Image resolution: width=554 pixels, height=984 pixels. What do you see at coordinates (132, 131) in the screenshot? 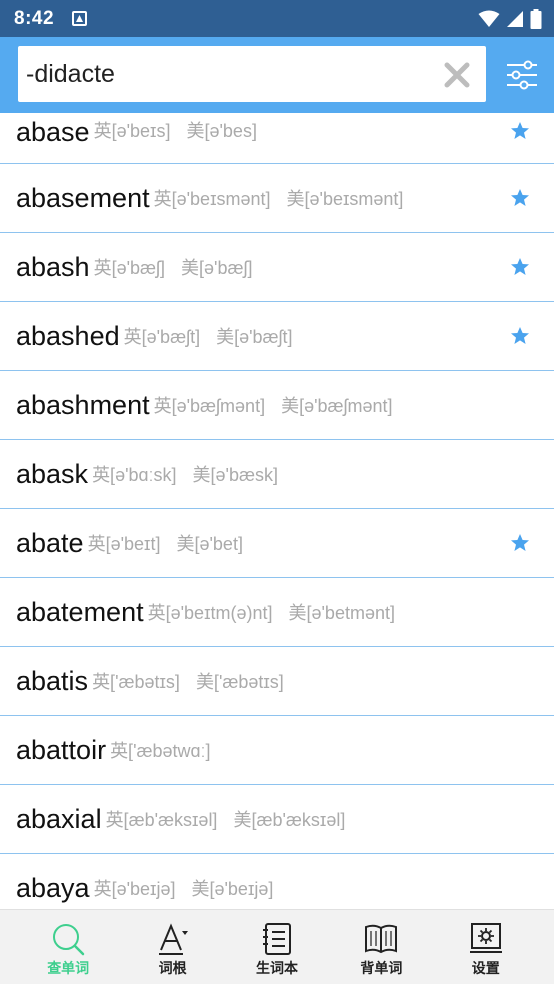
I see `uk-pronunciation: 英[ə'beɪs]` at bounding box center [132, 131].